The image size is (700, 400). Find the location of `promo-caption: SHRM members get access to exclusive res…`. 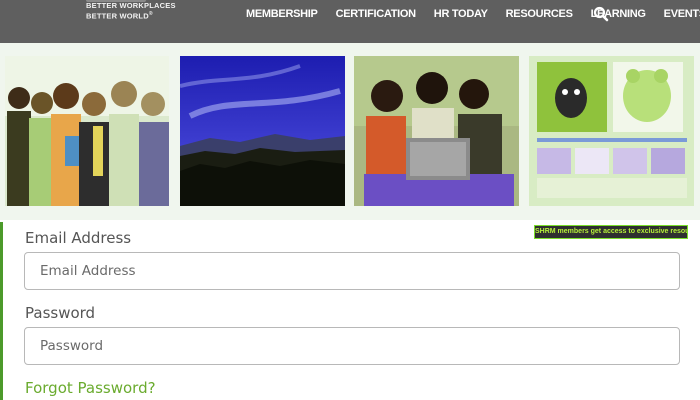

promo-caption: SHRM members get access to exclusive res… is located at coordinates (611, 232).